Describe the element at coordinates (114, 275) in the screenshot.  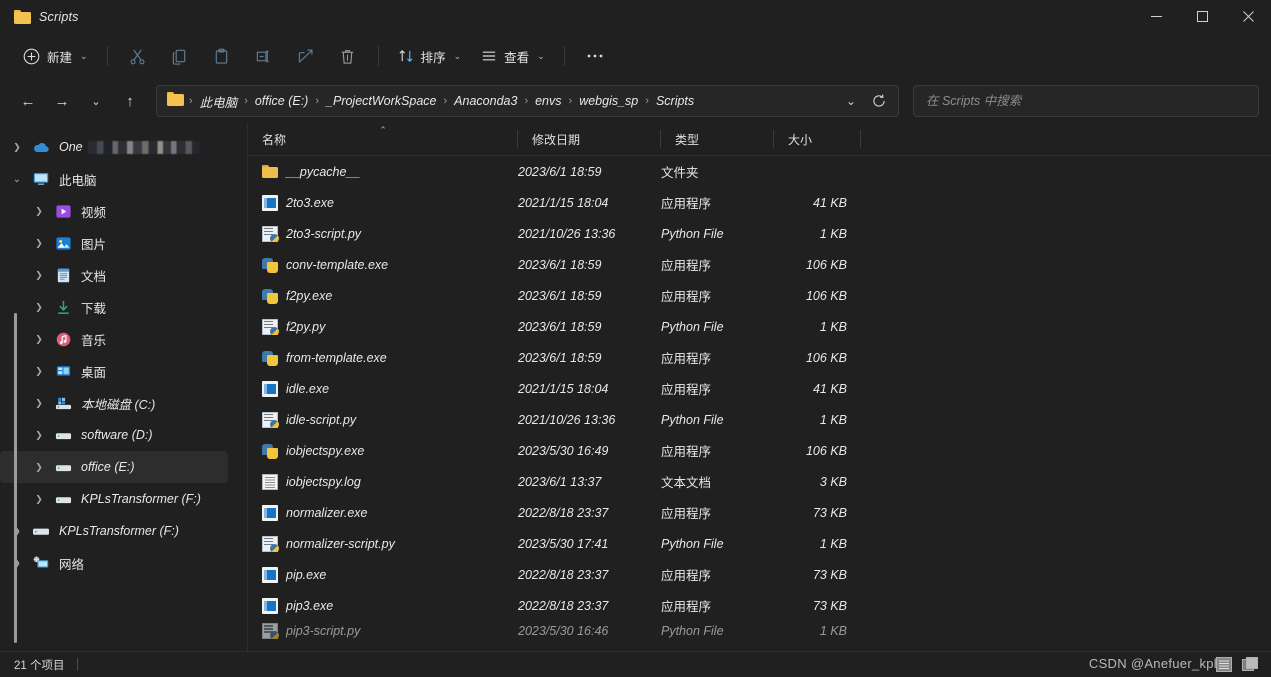
I see `sidebar-item-documents: ❯ 文档` at that location.